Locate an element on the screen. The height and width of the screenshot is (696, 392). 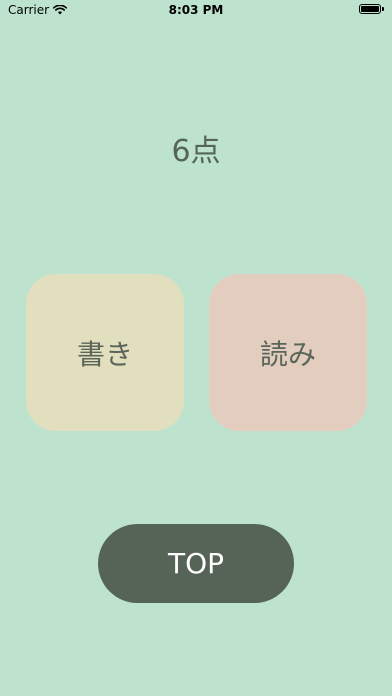
top-button-label: TOP is located at coordinates (196, 563).